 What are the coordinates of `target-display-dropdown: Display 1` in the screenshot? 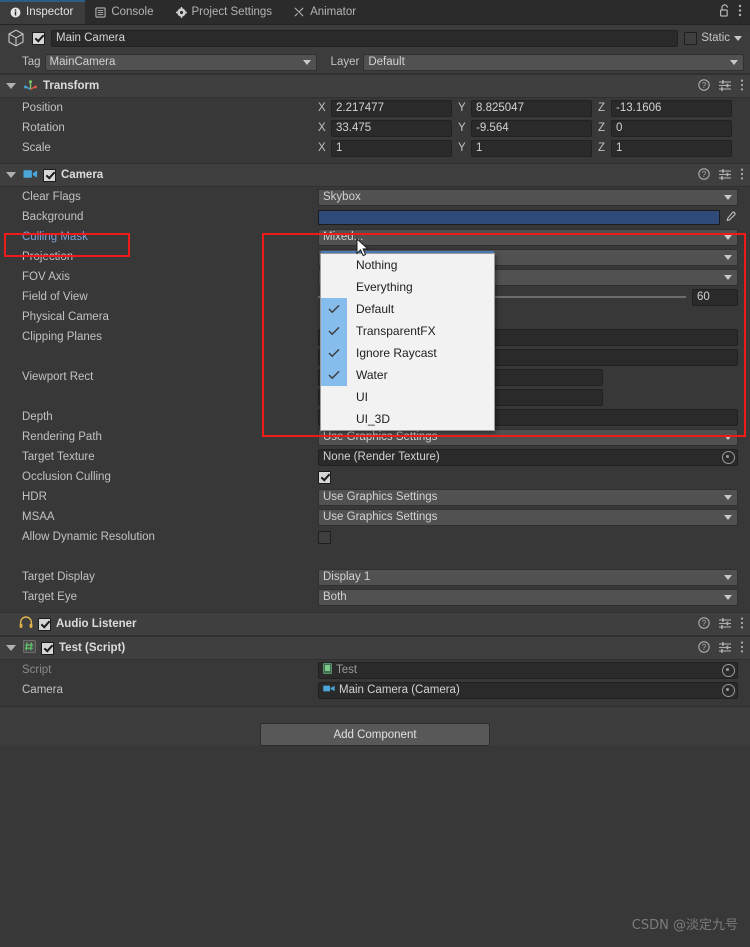 It's located at (528, 577).